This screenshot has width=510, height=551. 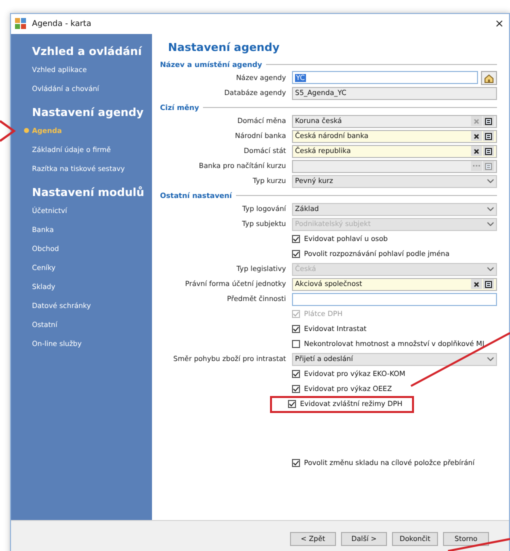 What do you see at coordinates (489, 78) in the screenshot?
I see `home-button` at bounding box center [489, 78].